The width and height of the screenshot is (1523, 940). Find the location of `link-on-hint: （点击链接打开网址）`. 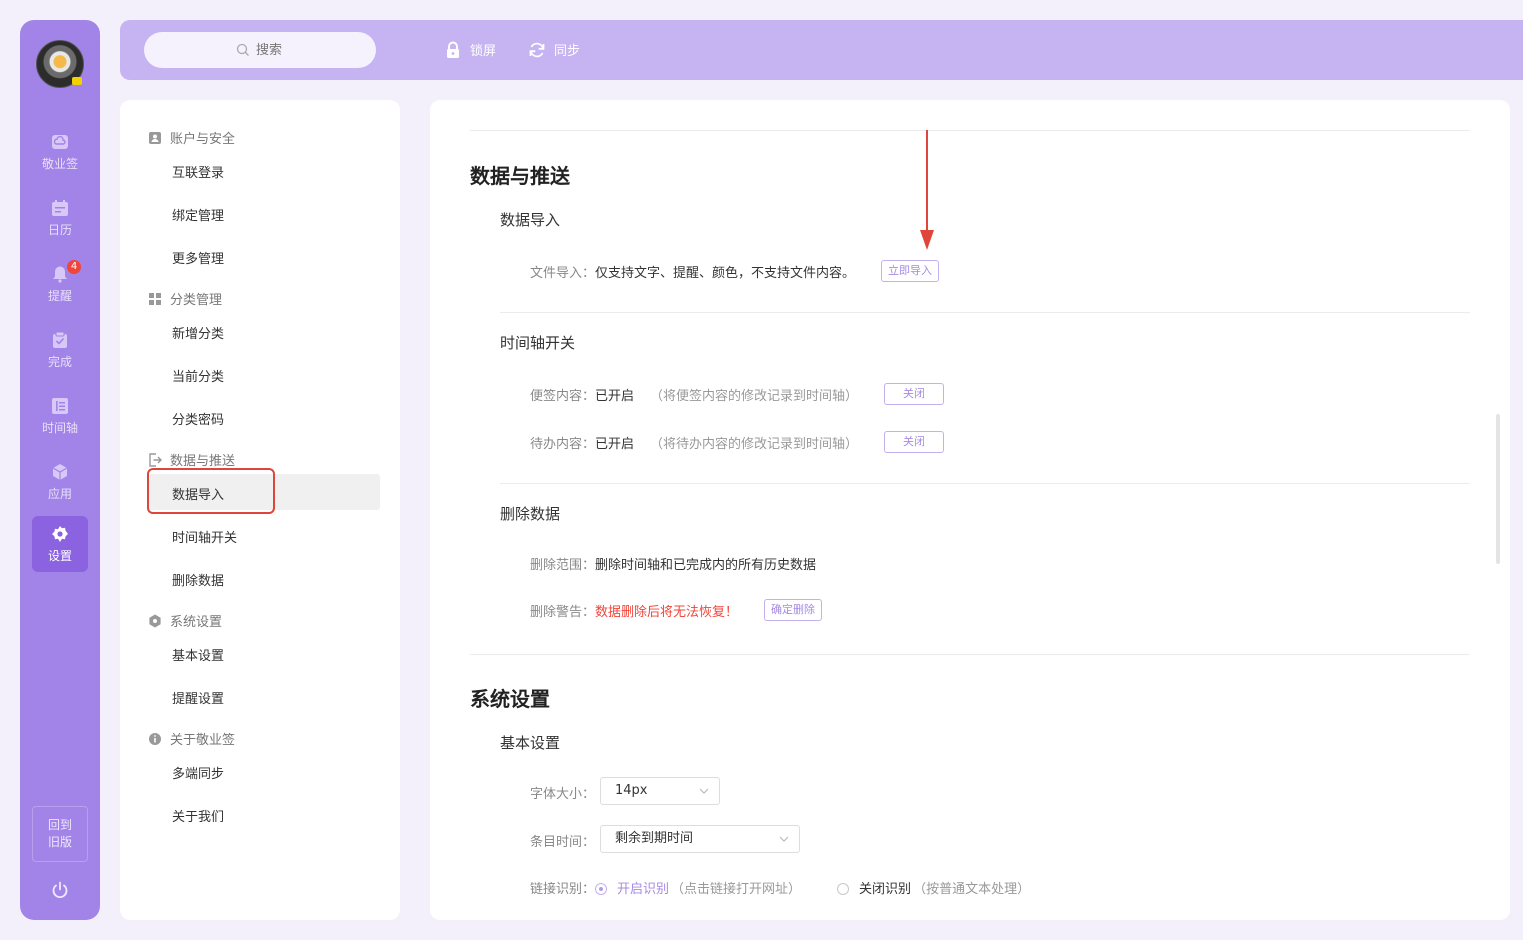

link-on-hint: （点击链接打开网址） is located at coordinates (736, 889).